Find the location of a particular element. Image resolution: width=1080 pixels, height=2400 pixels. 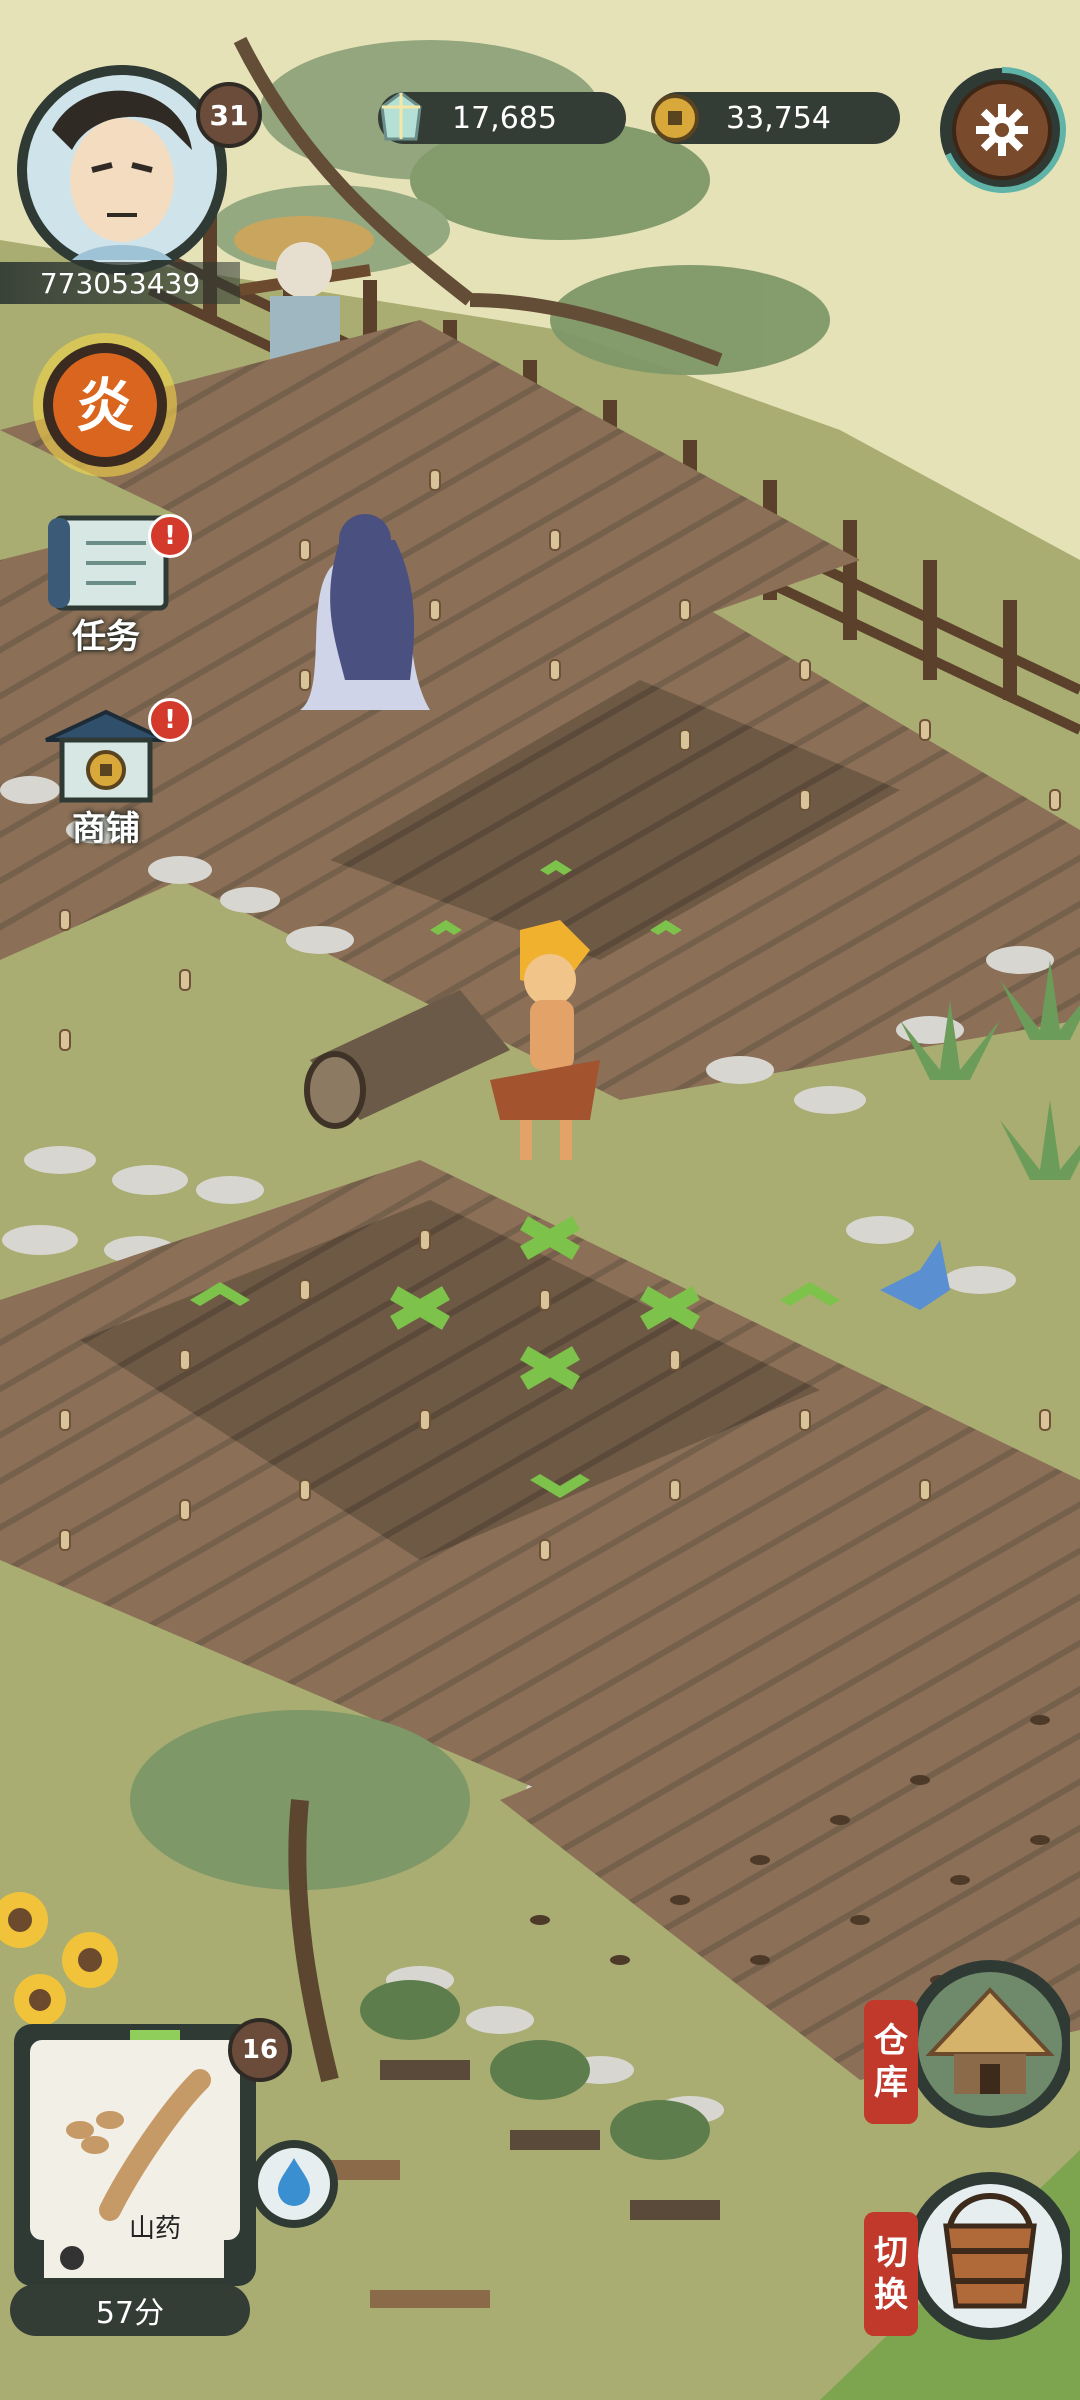

gem-amount: 17,685 is located at coordinates (504, 118).